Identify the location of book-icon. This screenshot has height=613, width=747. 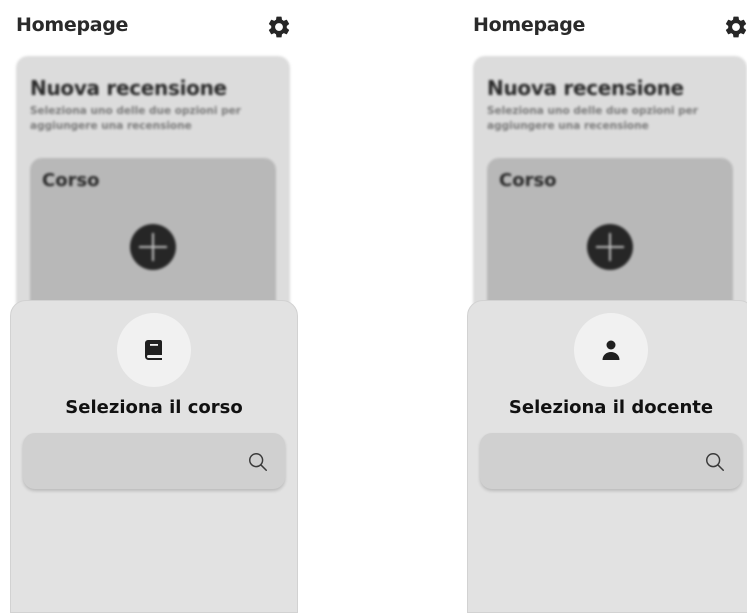
(153, 350).